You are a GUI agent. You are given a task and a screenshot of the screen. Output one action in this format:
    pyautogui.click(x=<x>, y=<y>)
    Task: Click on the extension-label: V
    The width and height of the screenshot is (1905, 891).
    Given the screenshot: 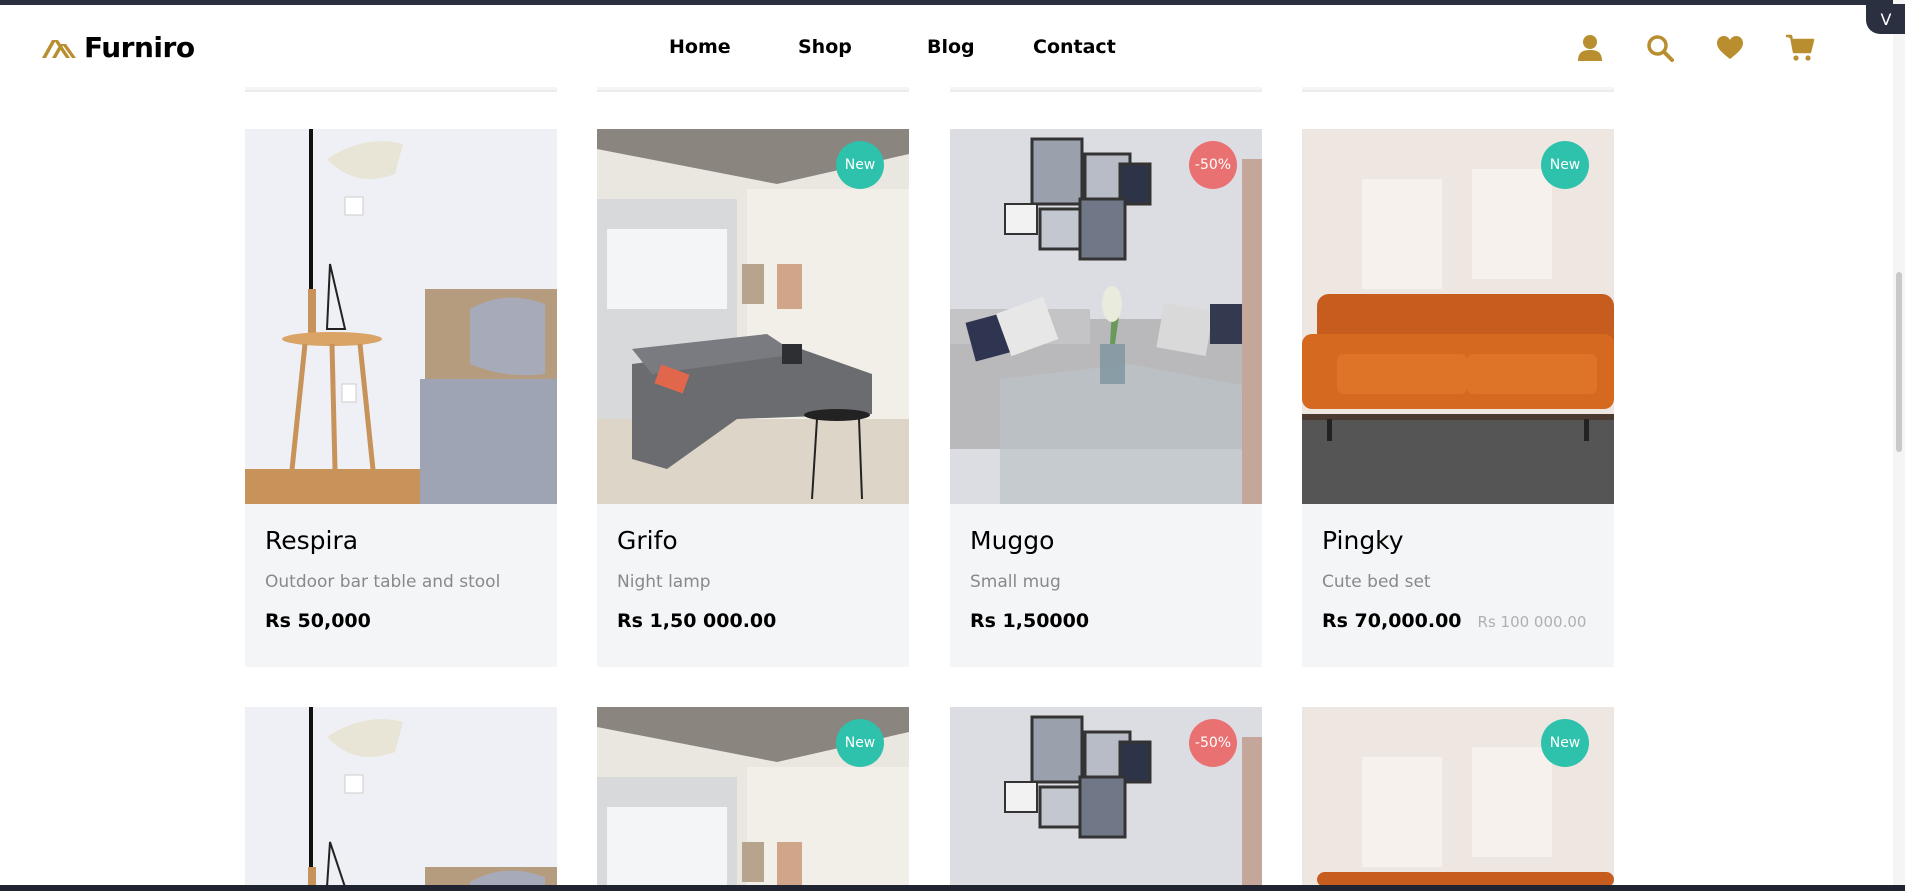 What is the action you would take?
    pyautogui.click(x=1886, y=19)
    